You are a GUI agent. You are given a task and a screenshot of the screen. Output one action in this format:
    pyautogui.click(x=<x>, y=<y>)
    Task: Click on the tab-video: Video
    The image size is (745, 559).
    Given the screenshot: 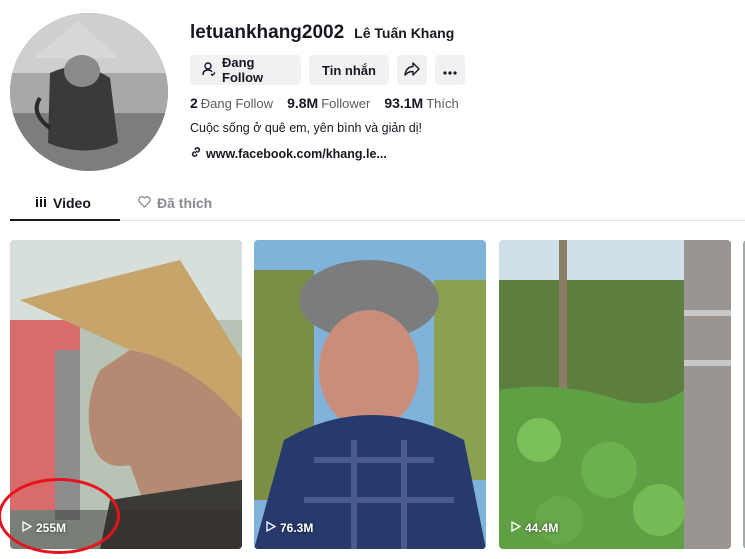 What is the action you would take?
    pyautogui.click(x=63, y=203)
    